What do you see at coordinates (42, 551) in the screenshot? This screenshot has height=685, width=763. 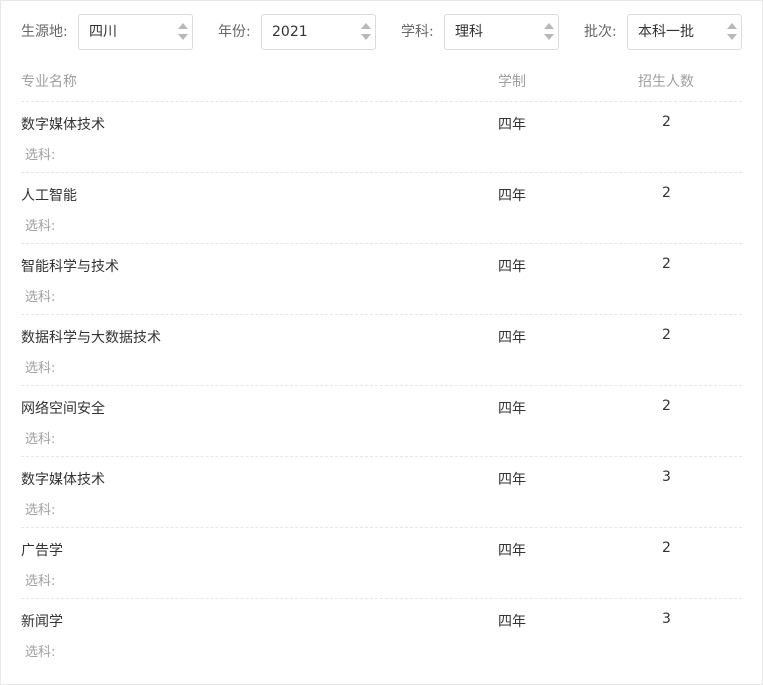 I see `major-name: 广告学` at bounding box center [42, 551].